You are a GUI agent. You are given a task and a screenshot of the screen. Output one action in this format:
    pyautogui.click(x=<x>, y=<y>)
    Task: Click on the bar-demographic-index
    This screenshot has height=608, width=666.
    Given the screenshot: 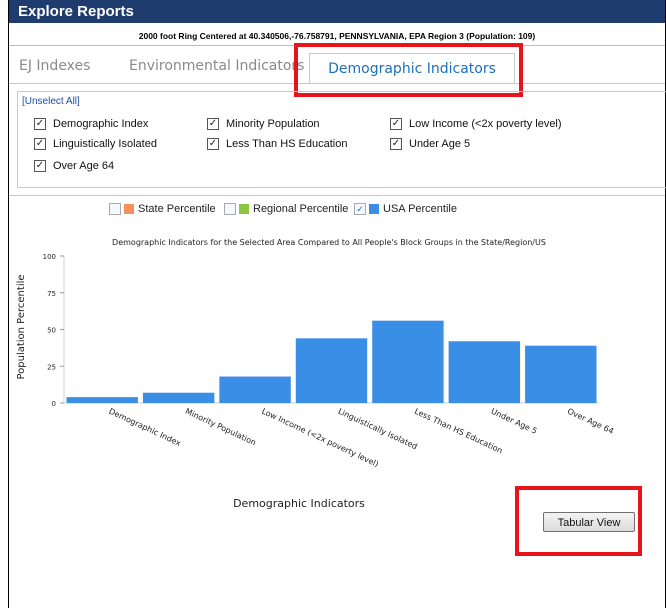 What is the action you would take?
    pyautogui.click(x=102, y=400)
    